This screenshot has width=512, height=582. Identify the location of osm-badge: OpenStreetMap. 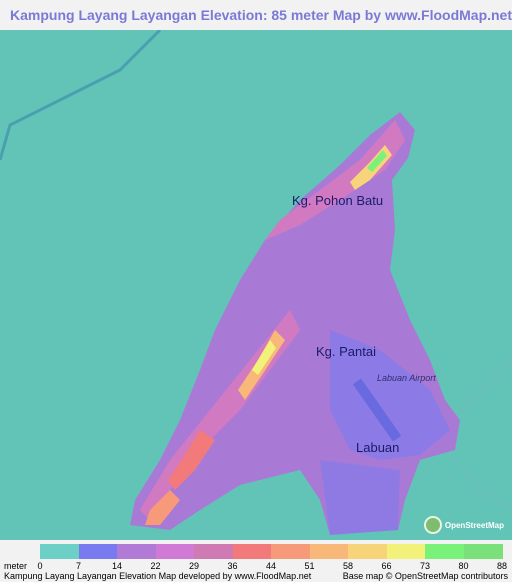
(463, 525).